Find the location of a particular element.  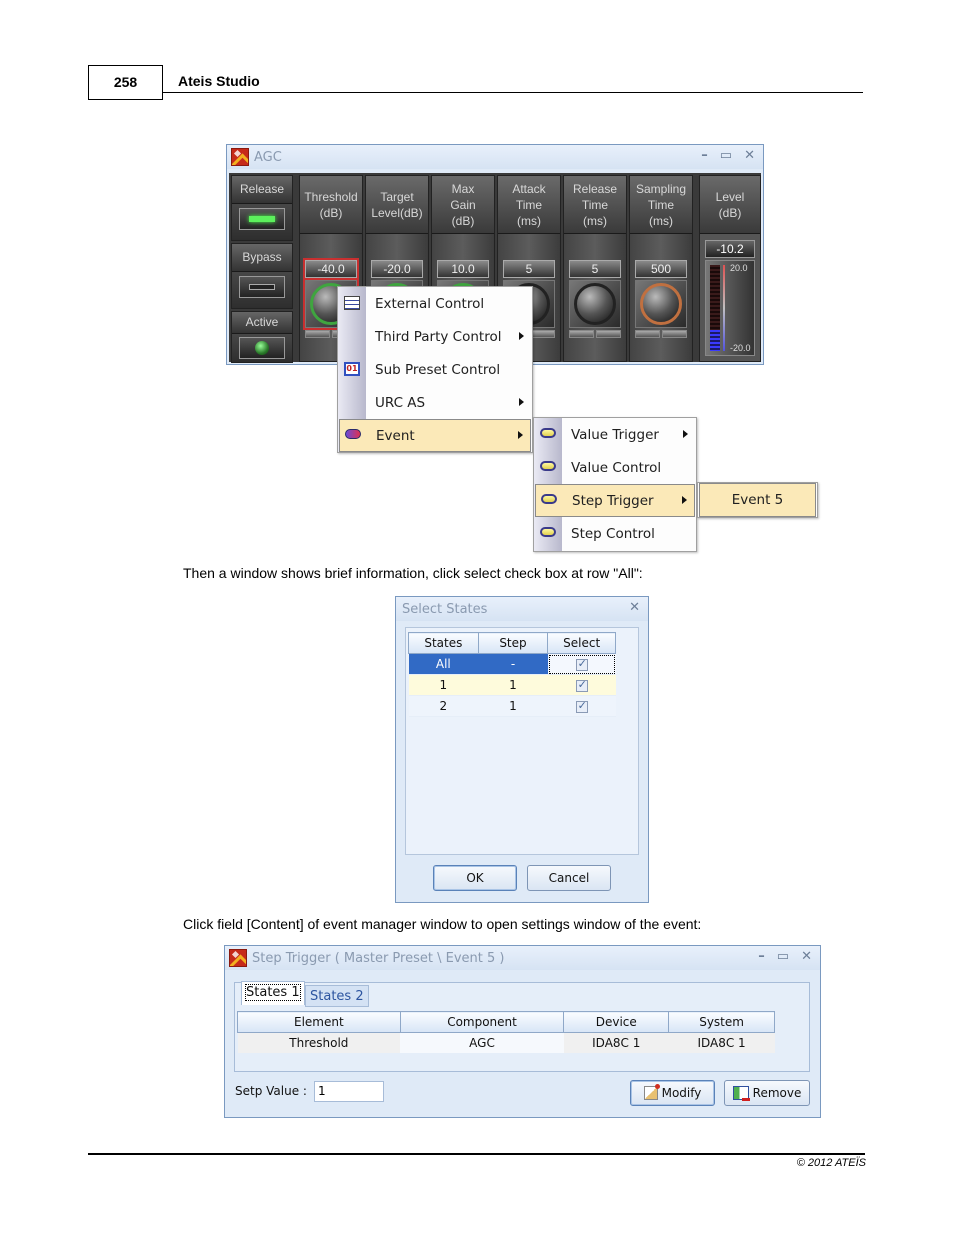

setp-value-input: 1 is located at coordinates (349, 1091).